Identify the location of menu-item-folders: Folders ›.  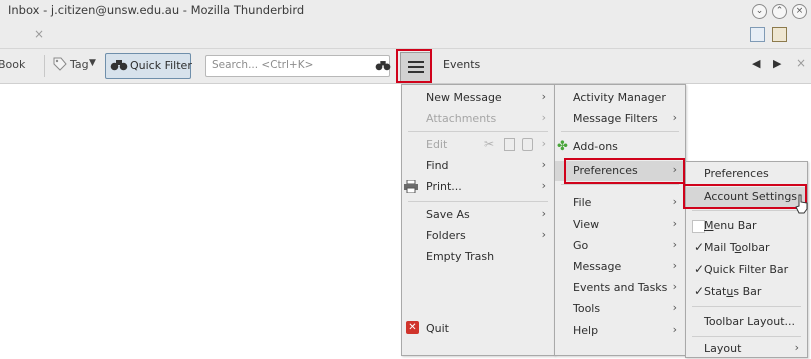
(478, 236).